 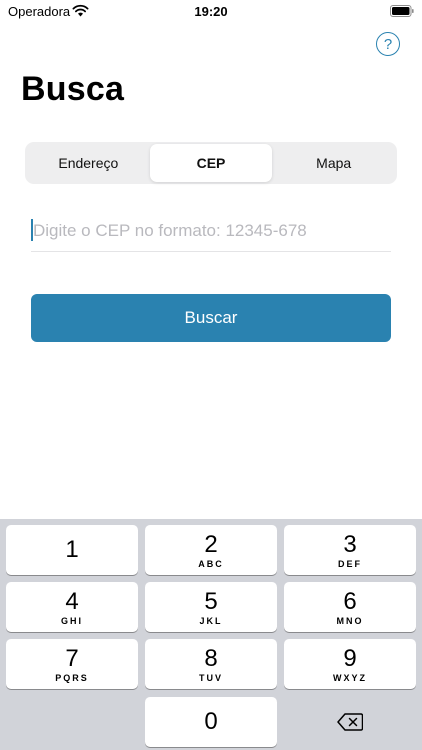 What do you see at coordinates (72, 658) in the screenshot?
I see `key-digit: 7` at bounding box center [72, 658].